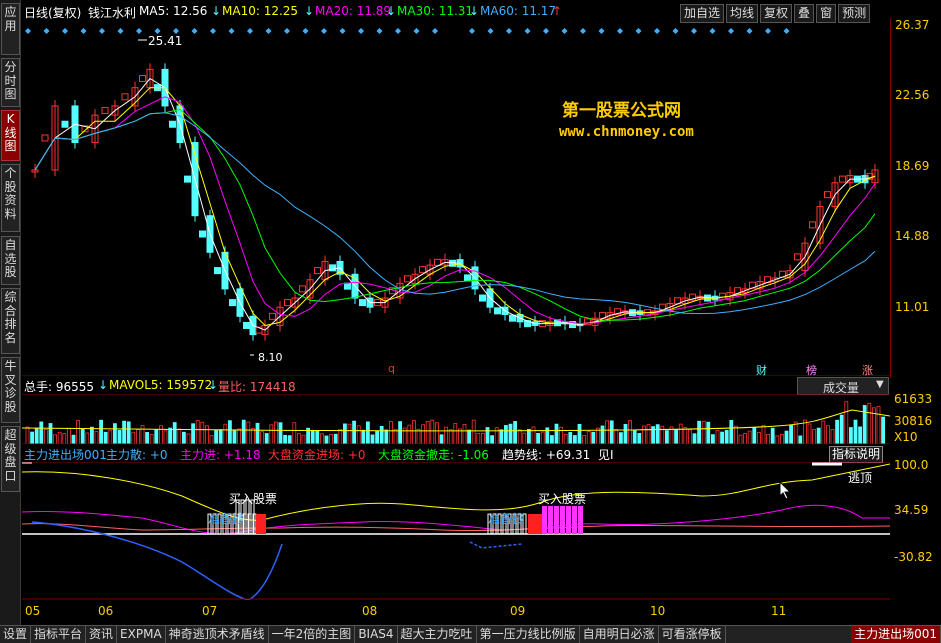 The height and width of the screenshot is (643, 941). What do you see at coordinates (433, 455) in the screenshot?
I see `dapan-san-value: 大盘资金撤走: -1.06` at bounding box center [433, 455].